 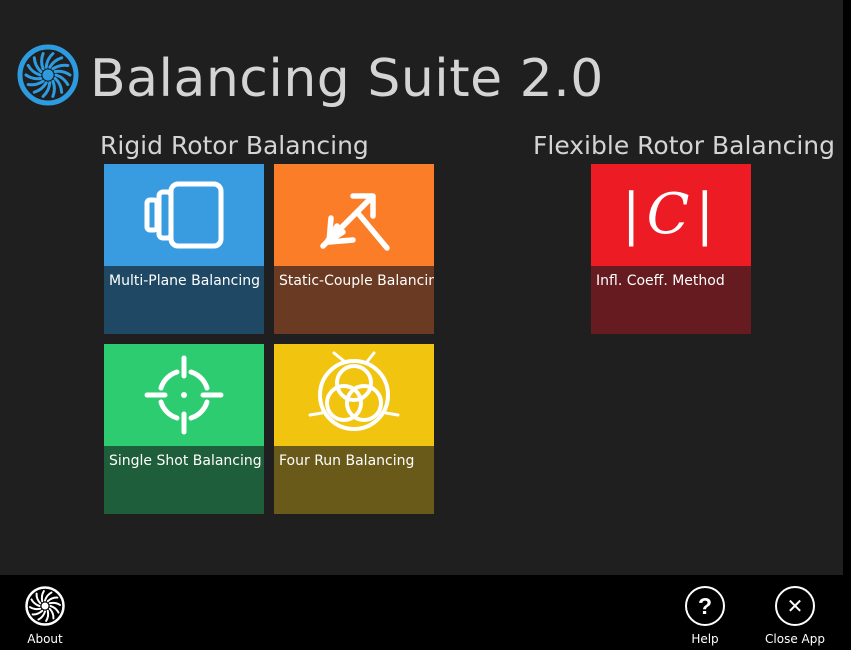 I want to click on four-run-balancing-label: Four Run Balancing, so click(x=347, y=461).